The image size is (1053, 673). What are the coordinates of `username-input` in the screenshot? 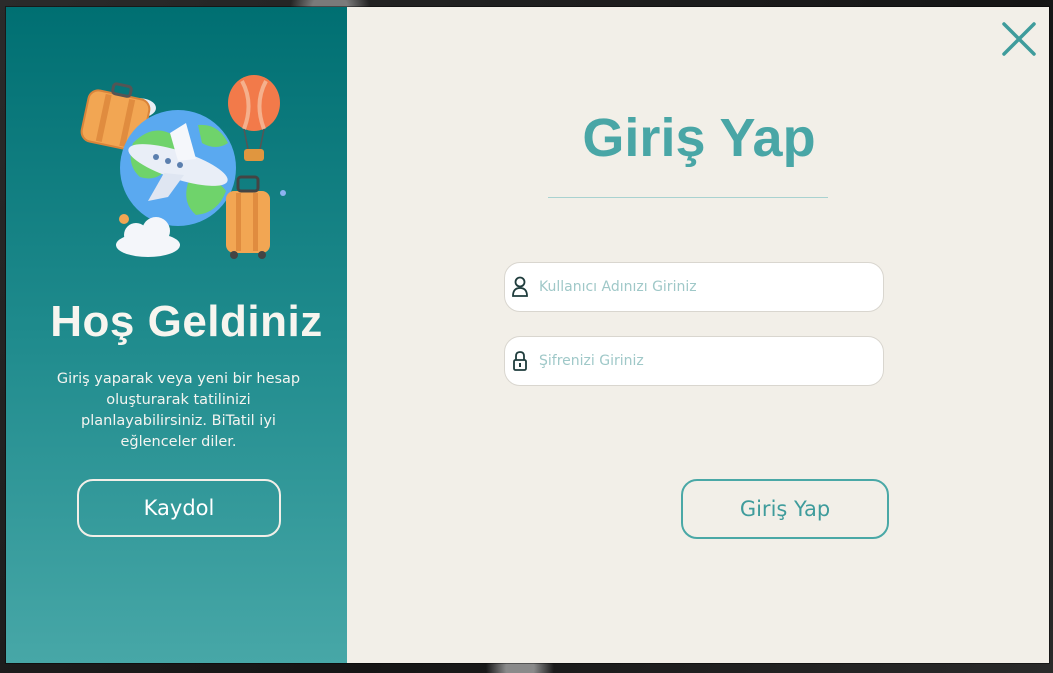 It's located at (699, 287).